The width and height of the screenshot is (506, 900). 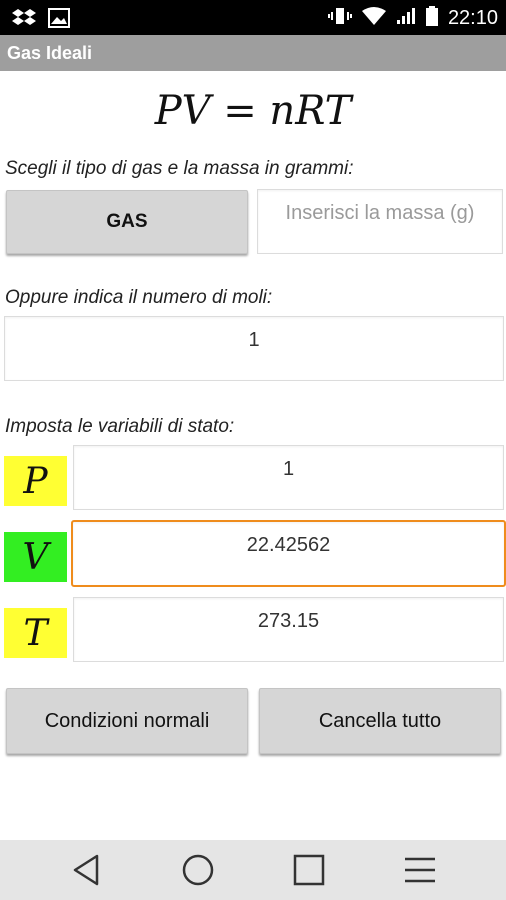 What do you see at coordinates (339, 18) in the screenshot?
I see `vibrate-icon` at bounding box center [339, 18].